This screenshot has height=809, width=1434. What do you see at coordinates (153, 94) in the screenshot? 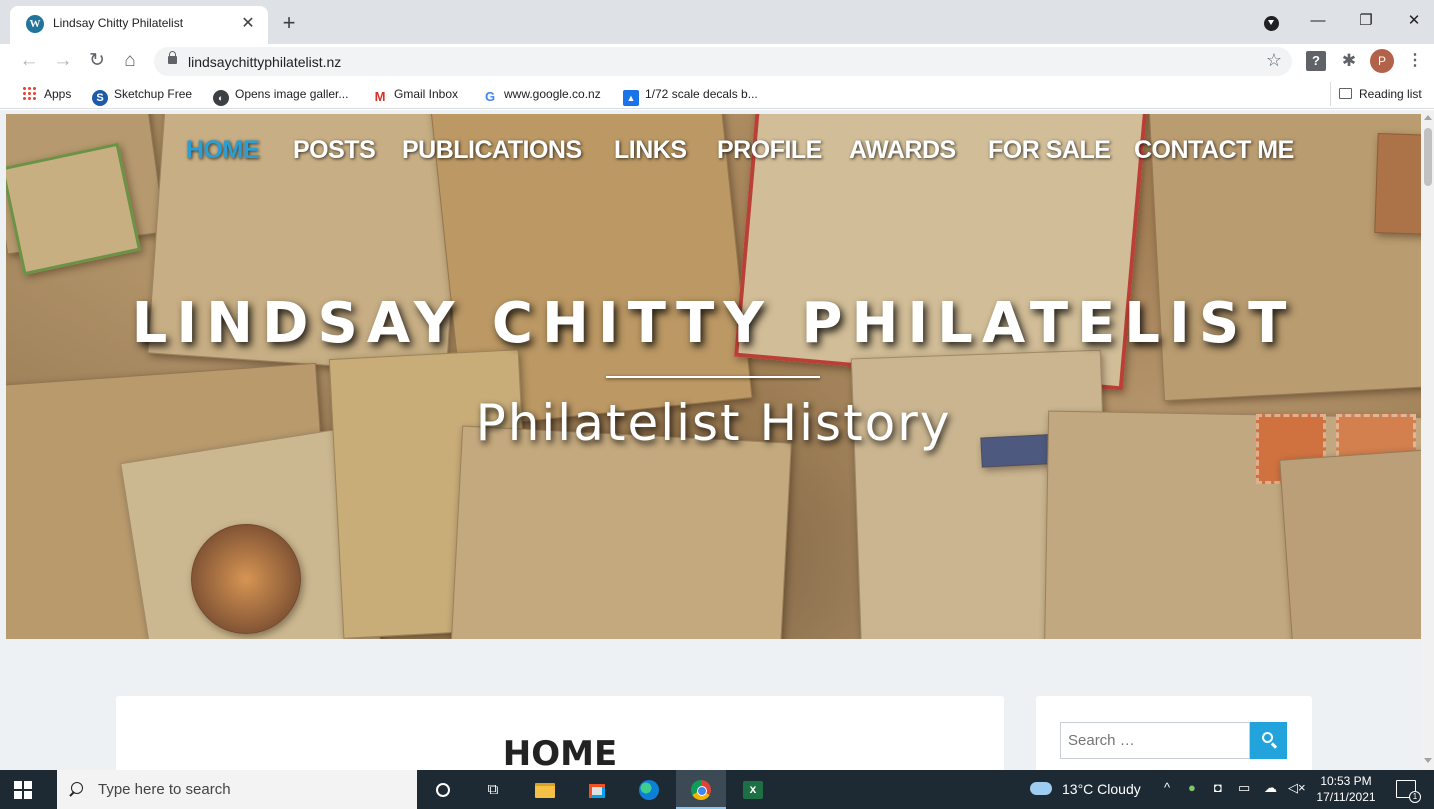
I see `bookmark-label: Sketchup Free` at bounding box center [153, 94].